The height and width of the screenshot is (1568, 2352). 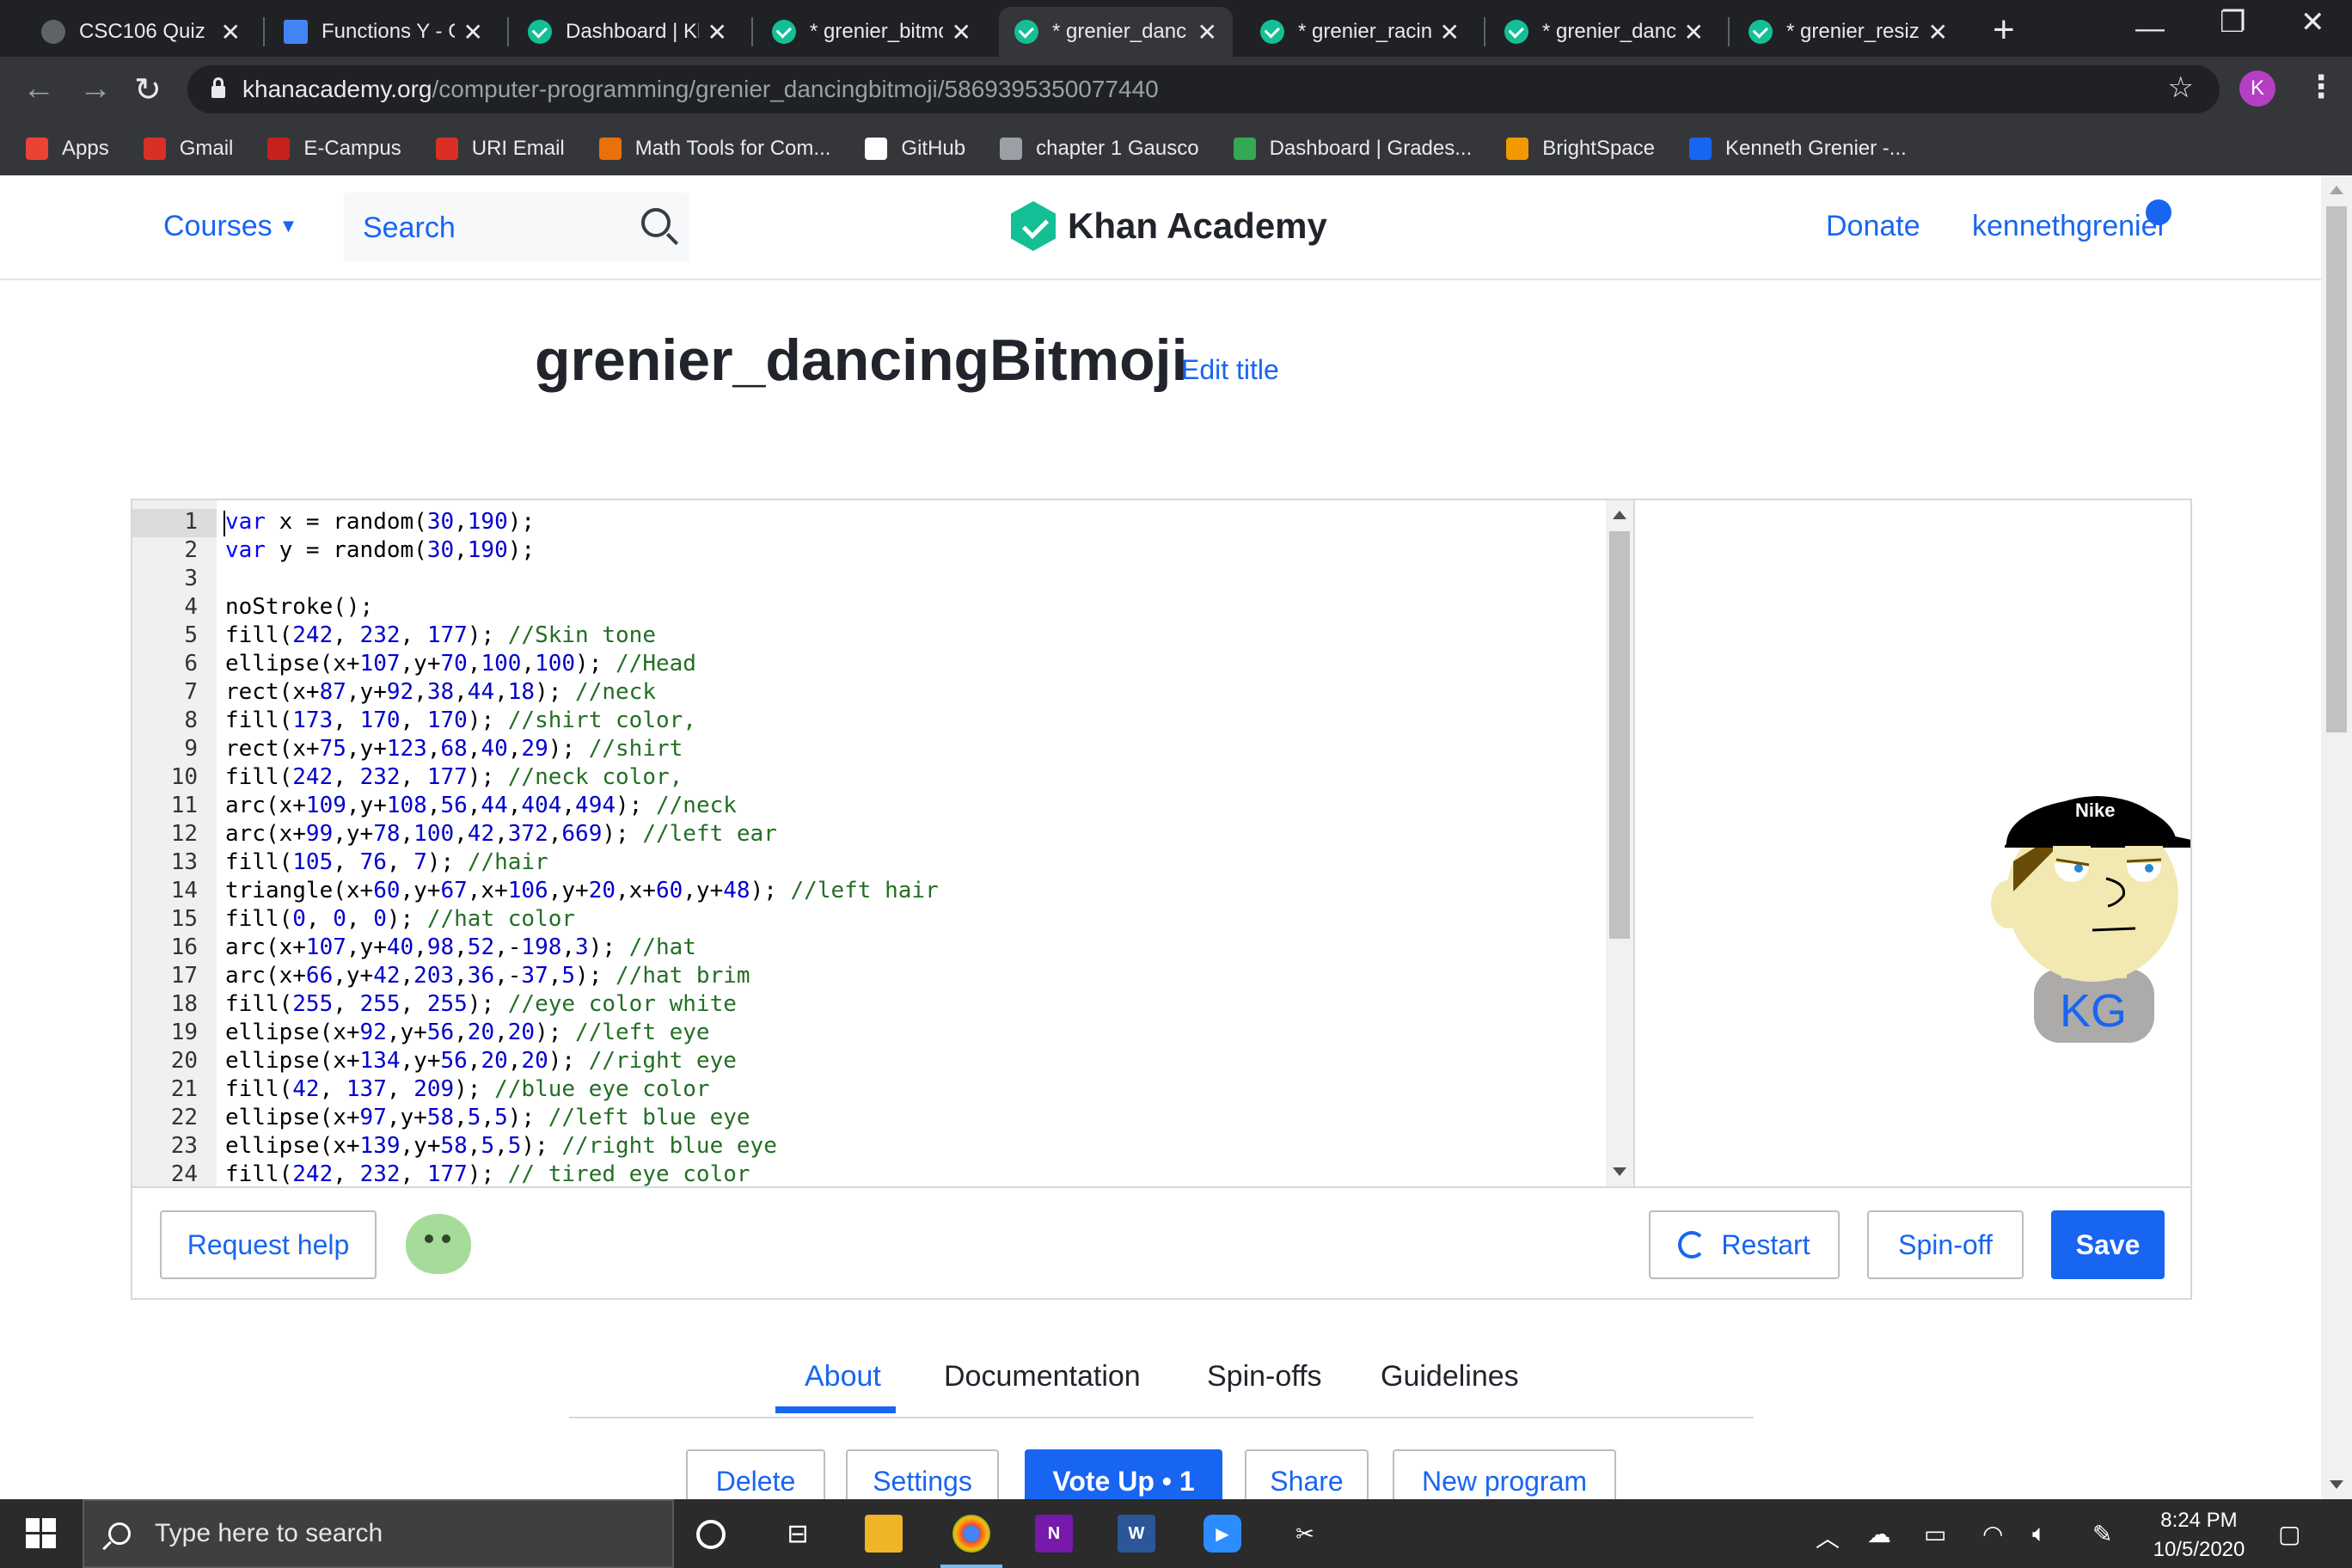 I want to click on wifi-icon: ◠, so click(x=1992, y=1534).